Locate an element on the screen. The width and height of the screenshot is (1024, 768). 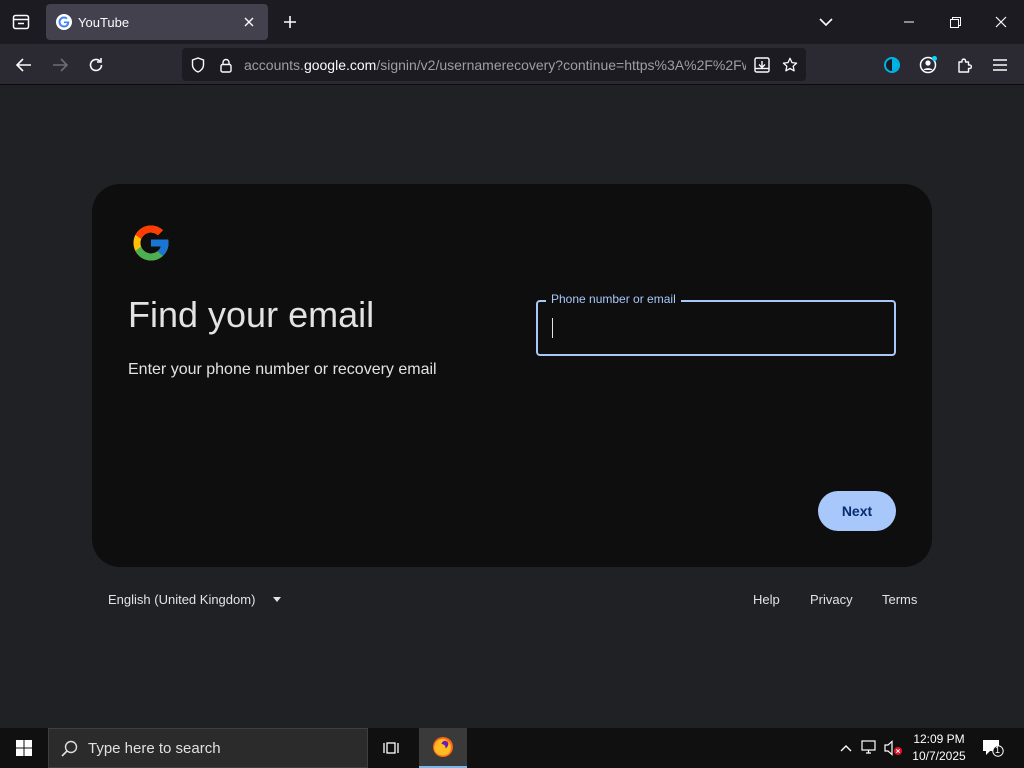
firefox-view-icon is located at coordinates (21, 22).